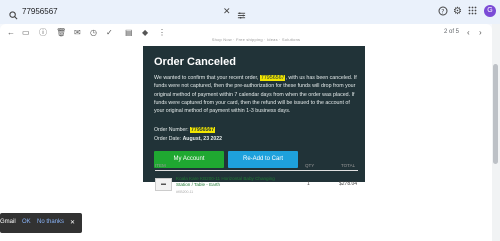  What do you see at coordinates (348, 165) in the screenshot?
I see `column-header-total: TOTAL` at bounding box center [348, 165].